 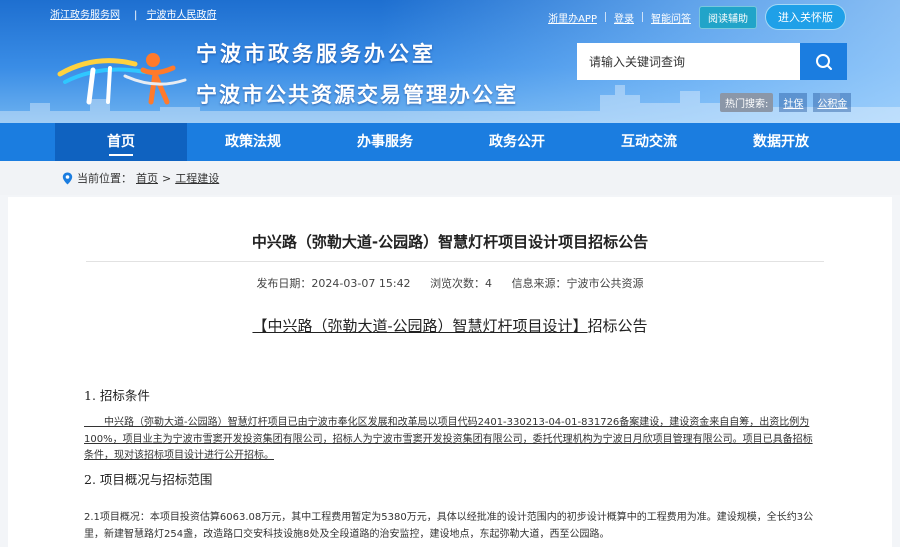 What do you see at coordinates (671, 17) in the screenshot?
I see `smart-qa-link: 智能问答` at bounding box center [671, 17].